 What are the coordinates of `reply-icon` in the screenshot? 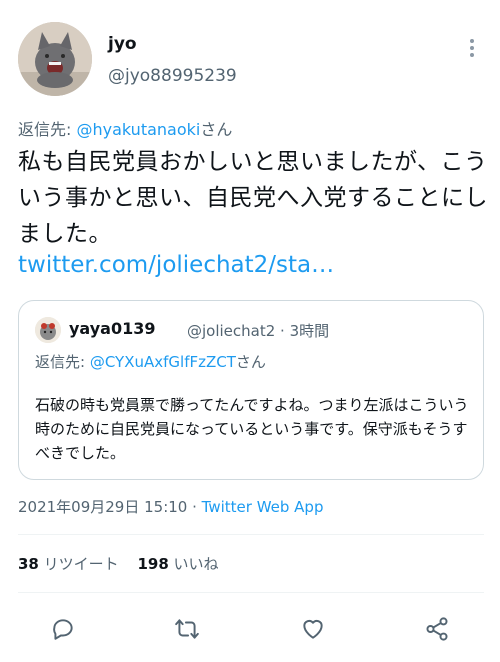 It's located at (63, 629).